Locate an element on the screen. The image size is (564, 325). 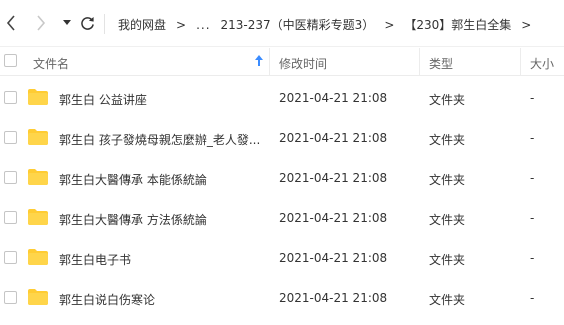
refresh-icon is located at coordinates (87, 23).